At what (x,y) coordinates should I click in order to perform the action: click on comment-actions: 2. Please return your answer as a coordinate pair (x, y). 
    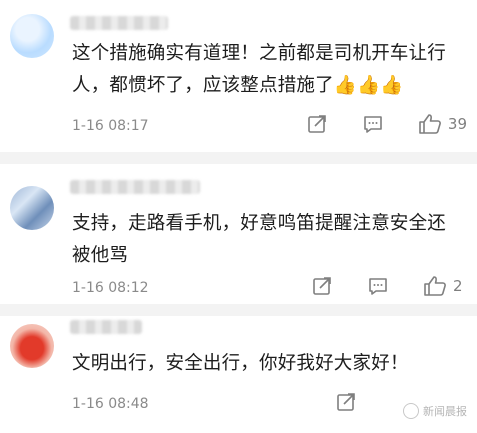
    Looking at the image, I should click on (389, 286).